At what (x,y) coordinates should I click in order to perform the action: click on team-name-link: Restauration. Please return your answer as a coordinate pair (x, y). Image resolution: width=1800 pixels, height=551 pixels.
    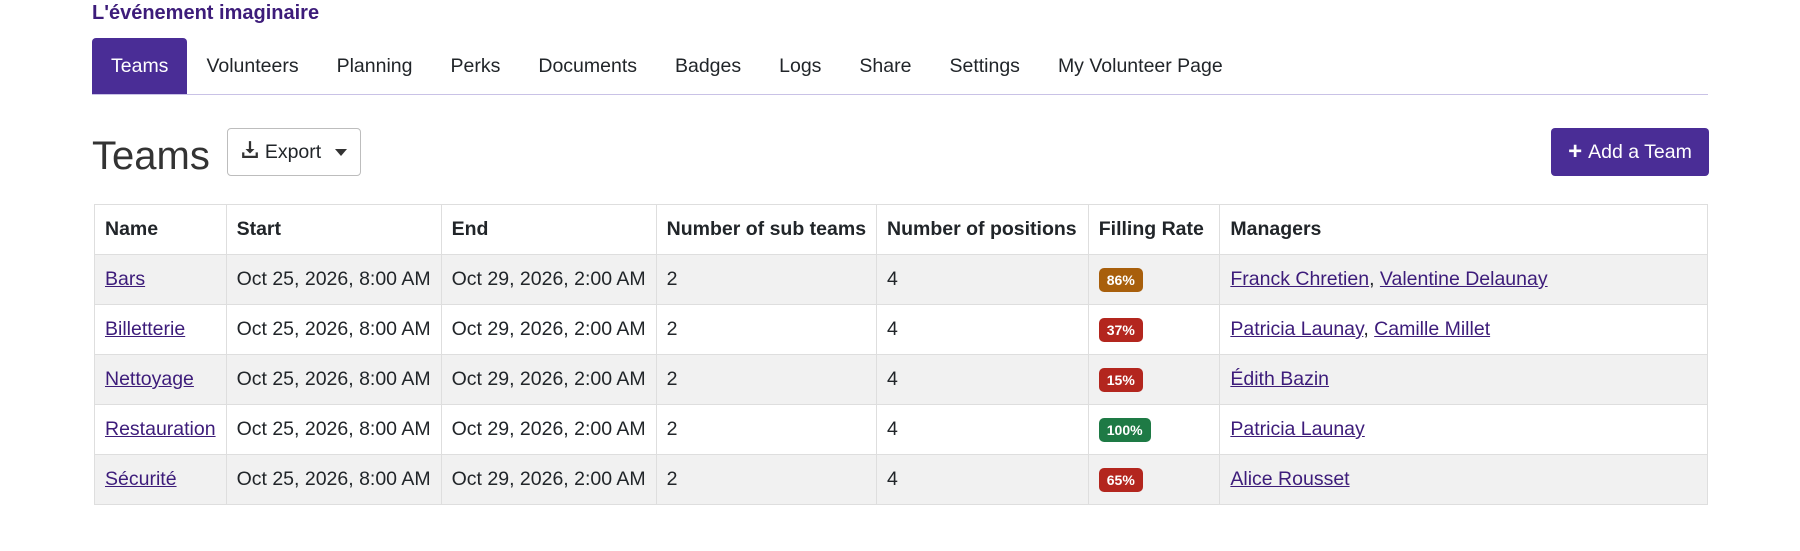
    Looking at the image, I should click on (160, 429).